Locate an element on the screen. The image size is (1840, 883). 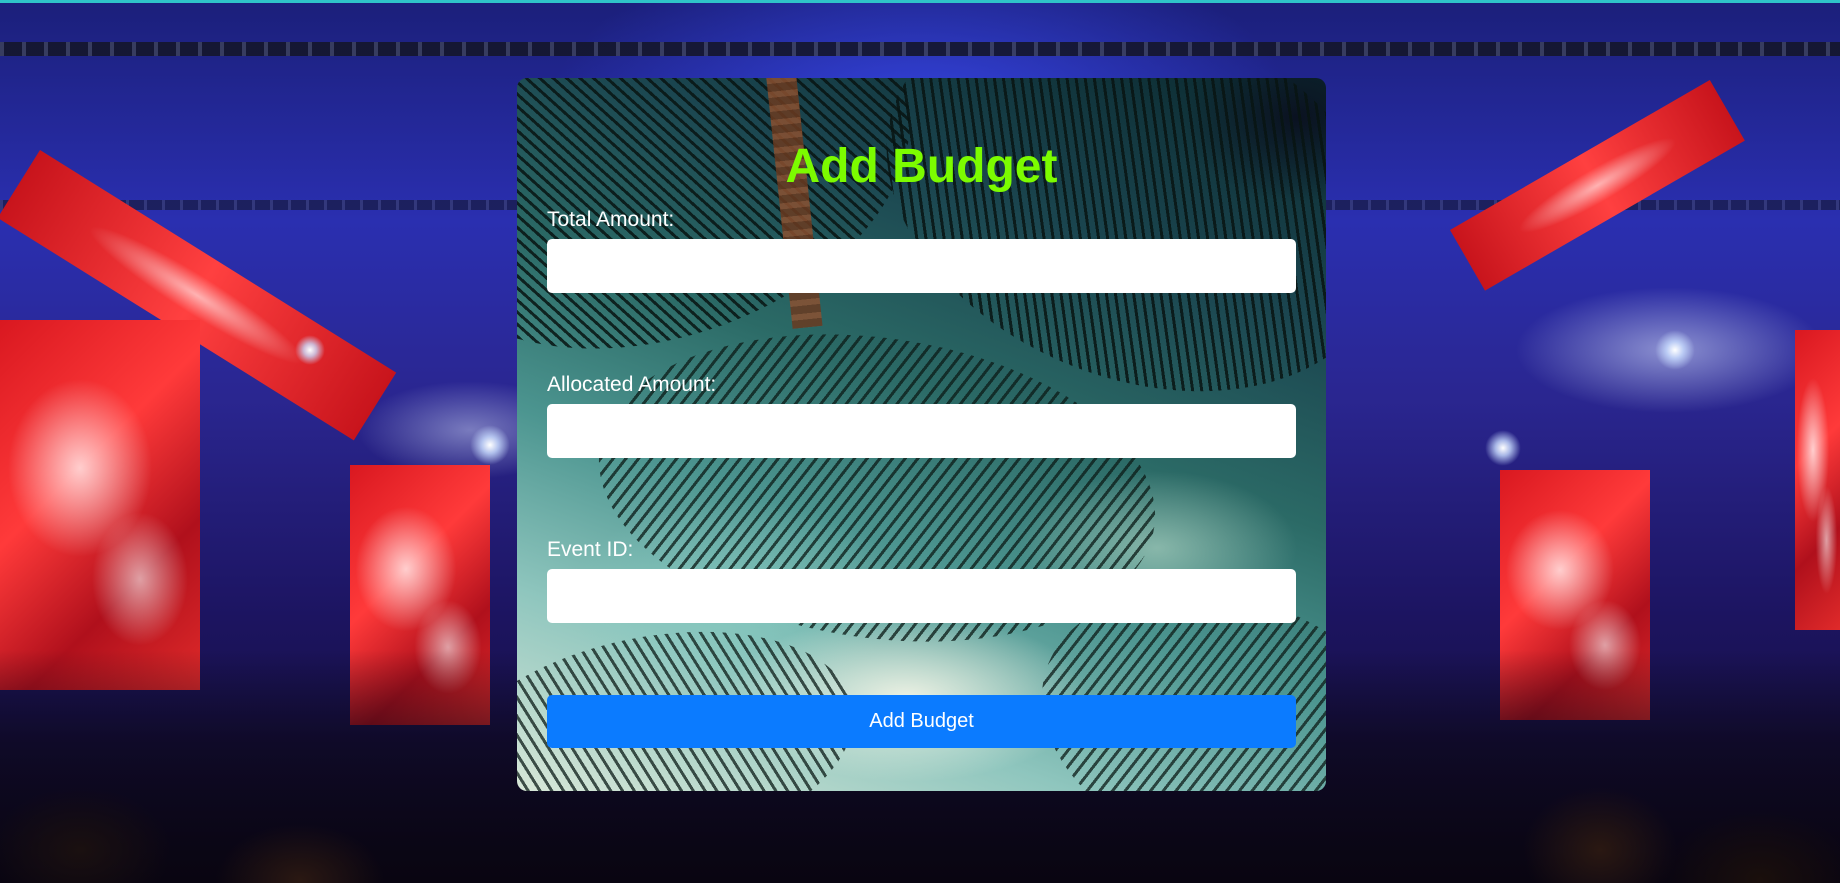
allocated-amount-group: Allocated Amount: is located at coordinates (921, 415).